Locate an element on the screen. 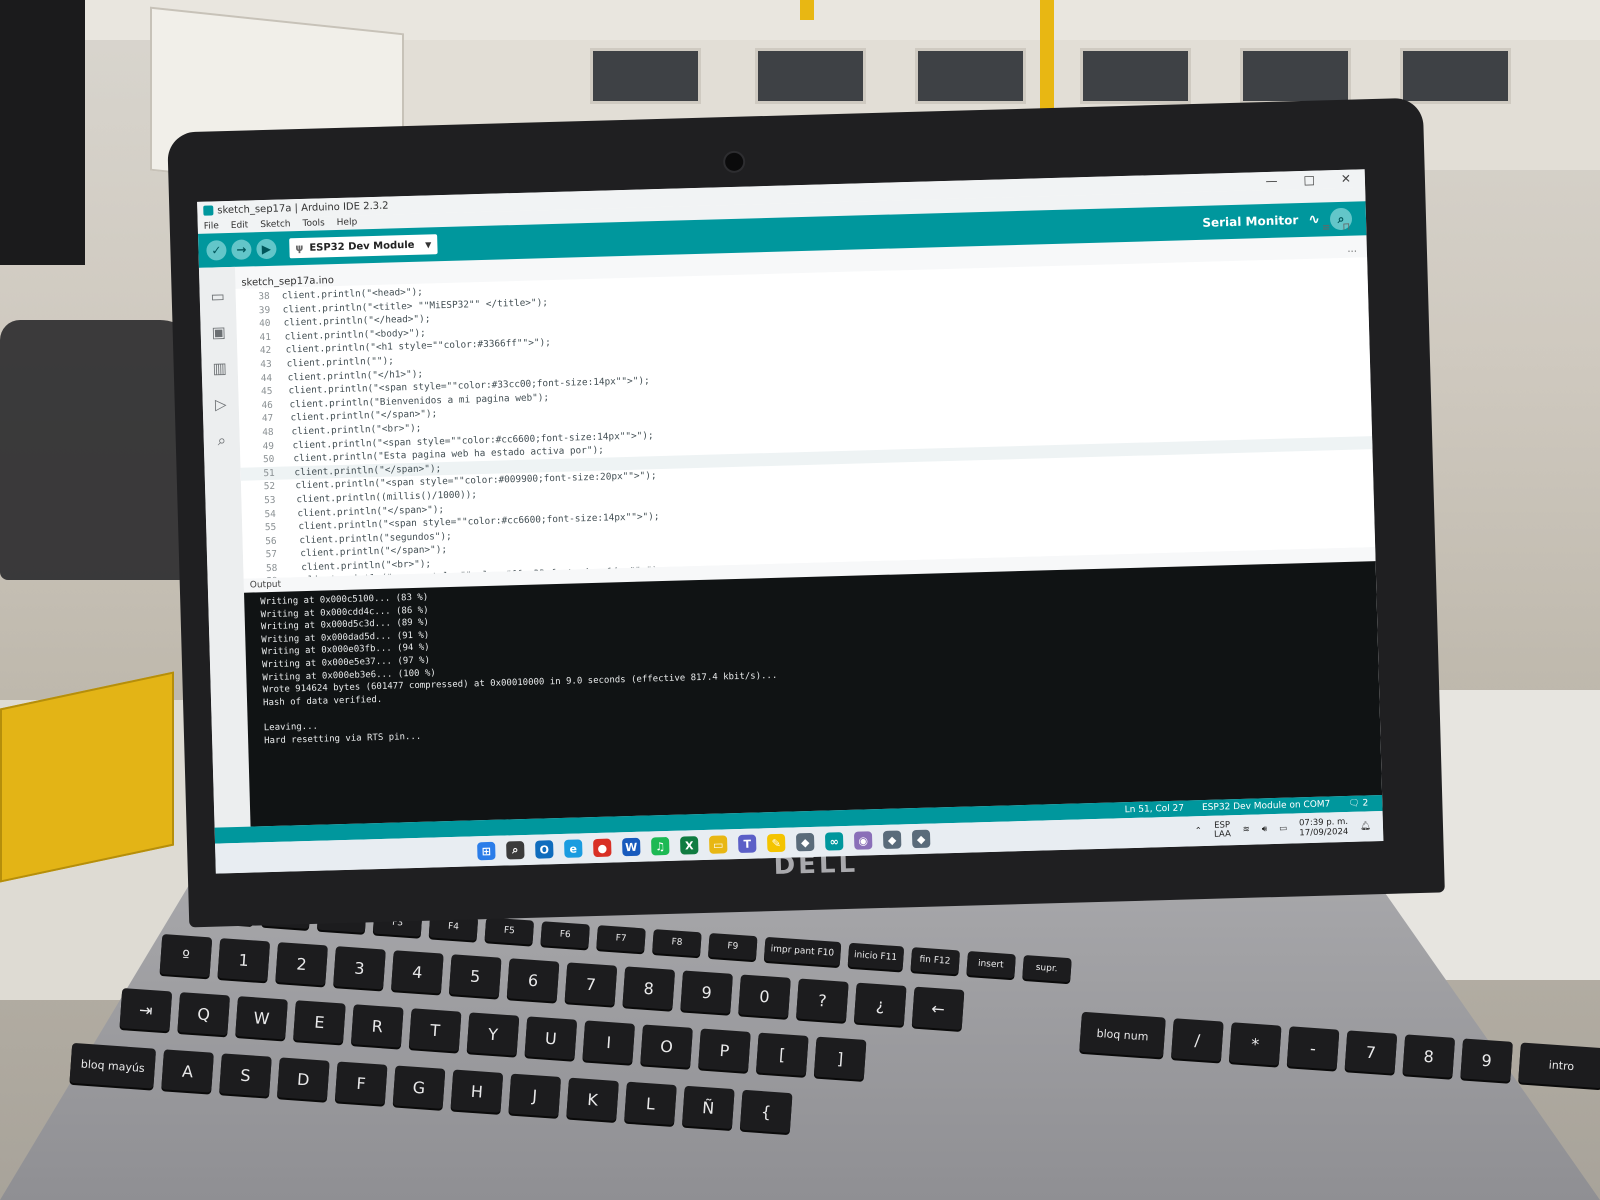 The width and height of the screenshot is (1600, 1200). keyboard-key: F8 is located at coordinates (677, 943).